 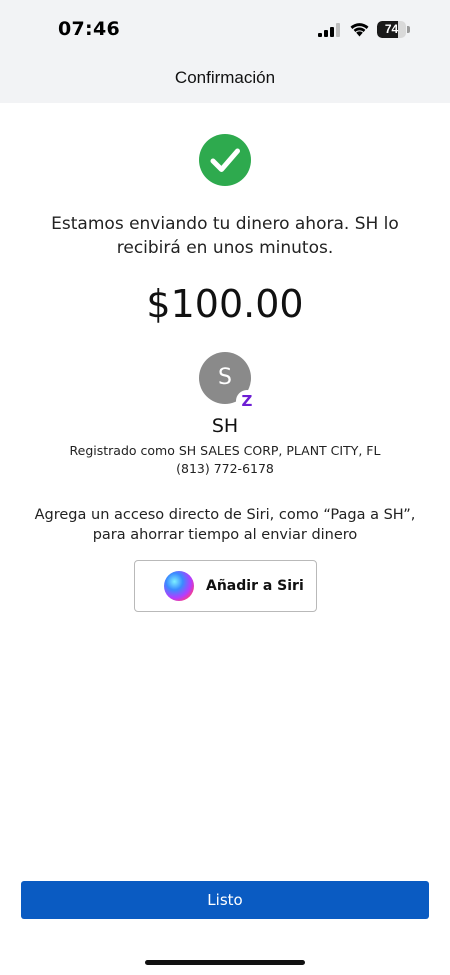 What do you see at coordinates (225, 30) in the screenshot?
I see `status-bar: 07:46 74` at bounding box center [225, 30].